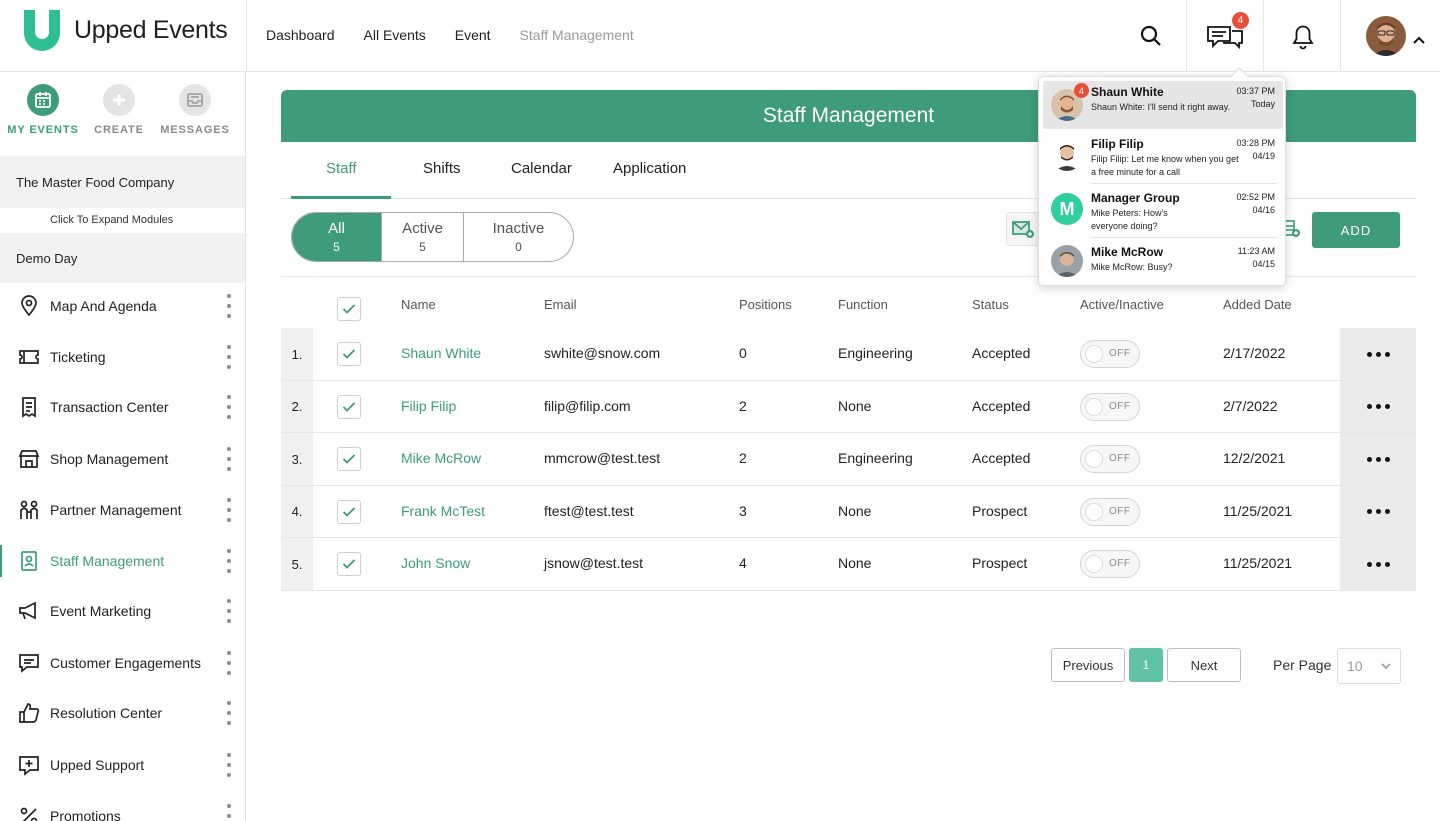 This screenshot has width=1440, height=821. I want to click on sidebar-item-event-marketing: Event Marketing, so click(122, 611).